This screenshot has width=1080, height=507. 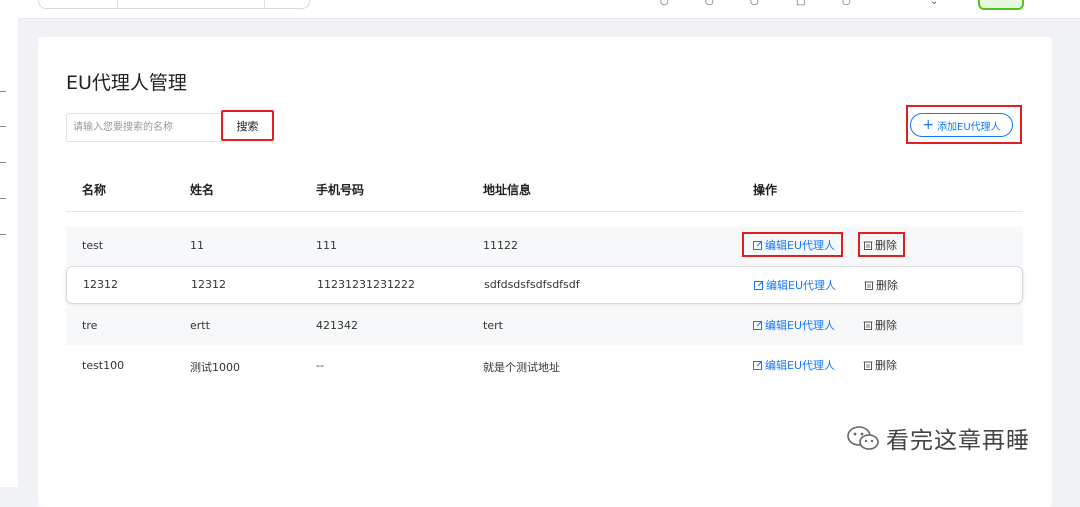 What do you see at coordinates (126, 83) in the screenshot?
I see `page-title: EU代理人管理` at bounding box center [126, 83].